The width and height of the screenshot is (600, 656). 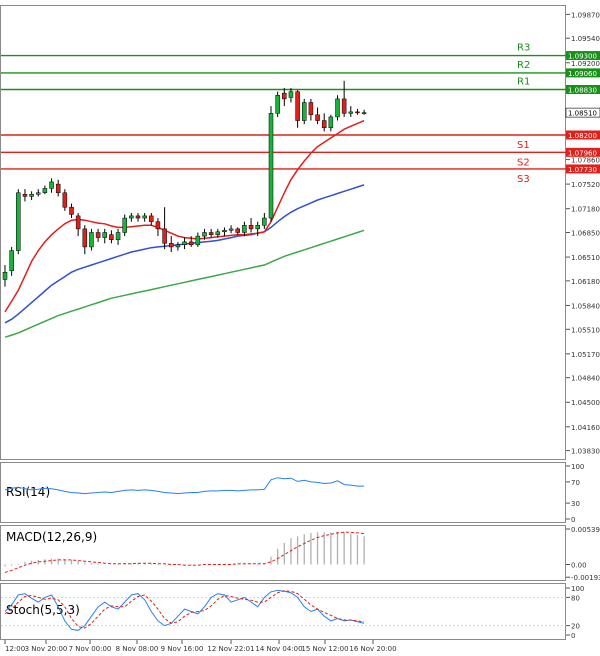 I want to click on stoch-tick-label: 0, so click(x=573, y=636).